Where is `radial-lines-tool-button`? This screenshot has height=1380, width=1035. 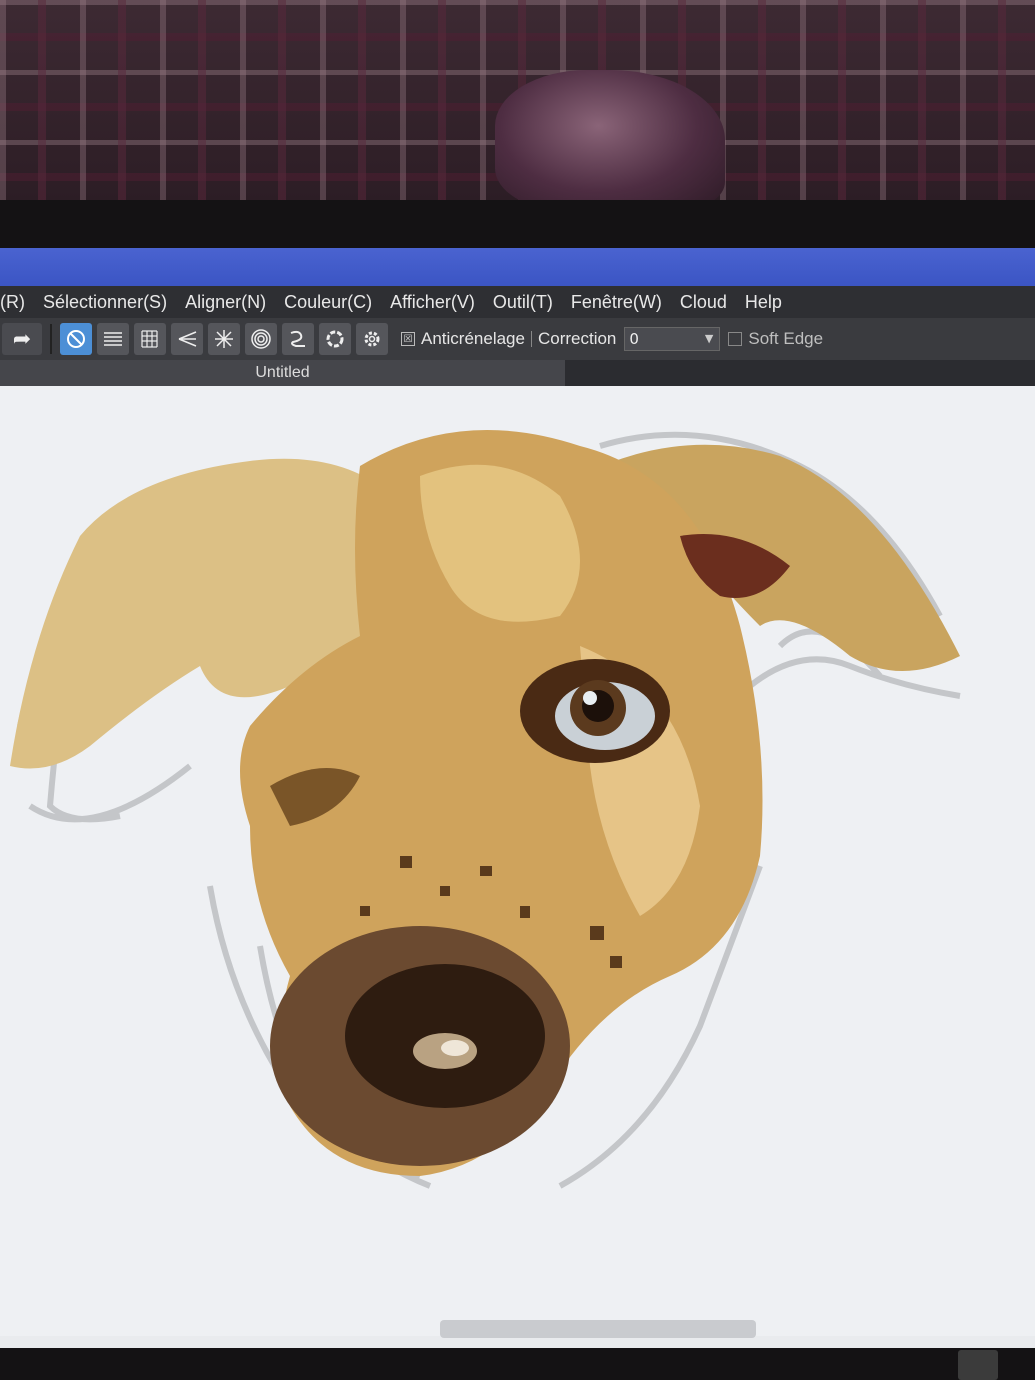
radial-lines-tool-button is located at coordinates (224, 339).